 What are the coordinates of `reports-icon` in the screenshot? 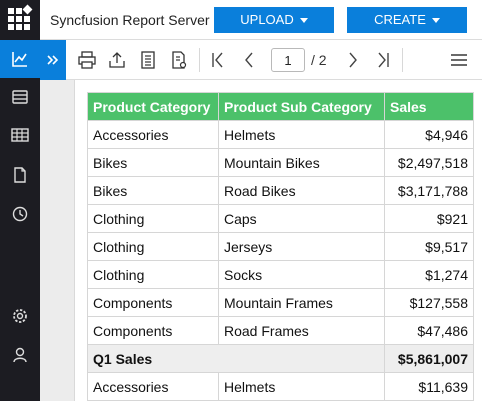 It's located at (19, 59).